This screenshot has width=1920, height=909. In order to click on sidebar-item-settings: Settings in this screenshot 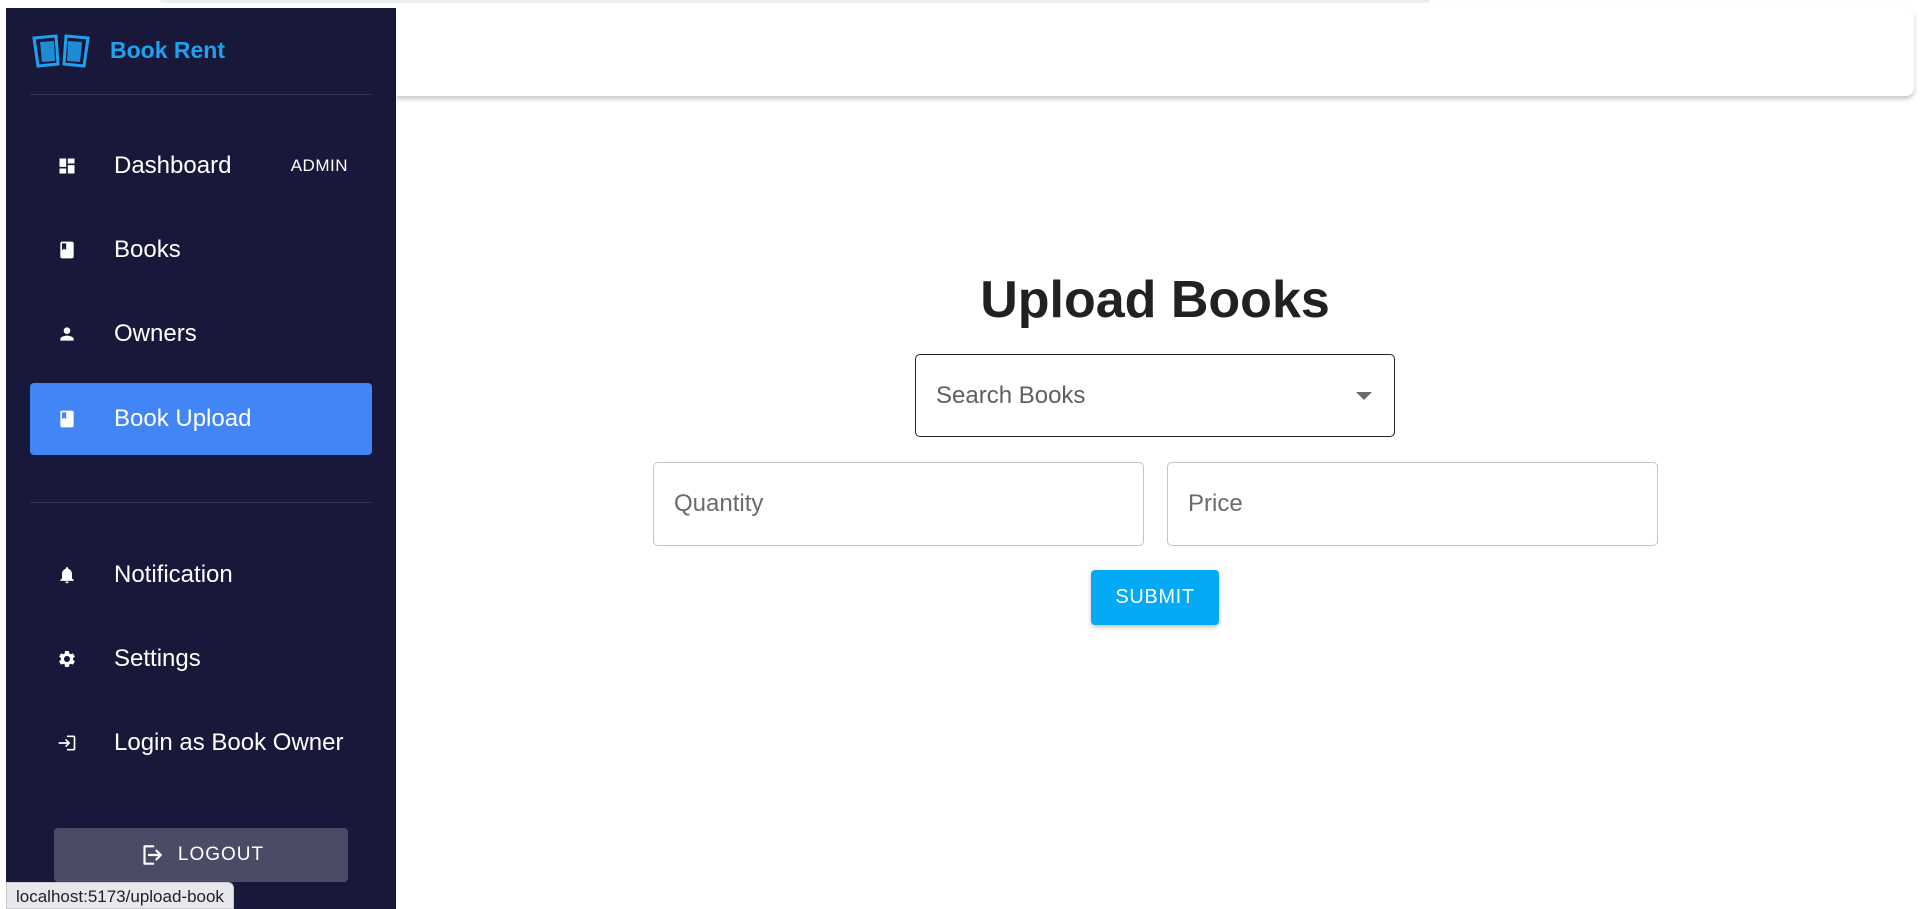, I will do `click(201, 659)`.